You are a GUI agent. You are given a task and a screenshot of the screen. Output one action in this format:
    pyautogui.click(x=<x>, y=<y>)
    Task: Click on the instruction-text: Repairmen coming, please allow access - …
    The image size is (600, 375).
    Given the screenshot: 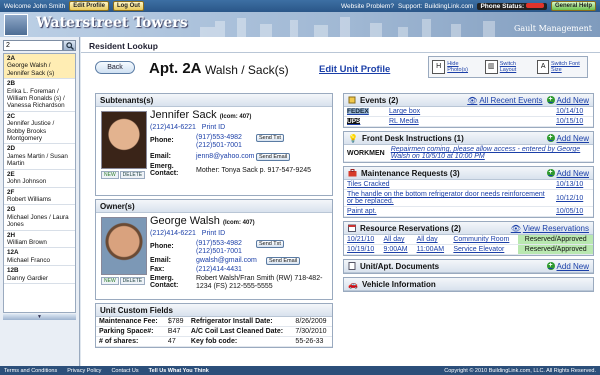 What is the action you would take?
    pyautogui.click(x=490, y=153)
    